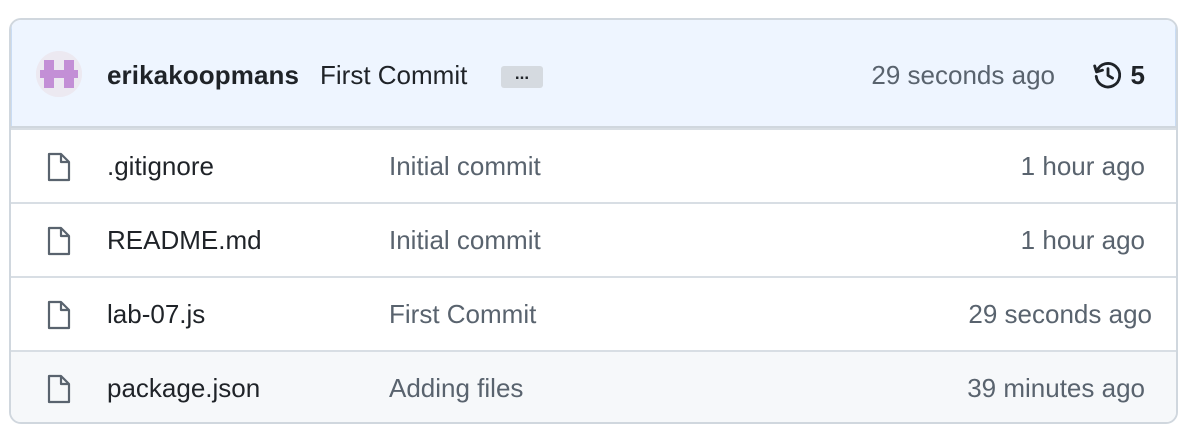 The width and height of the screenshot is (1192, 446). Describe the element at coordinates (160, 166) in the screenshot. I see `file-name-link: .gitignore` at that location.